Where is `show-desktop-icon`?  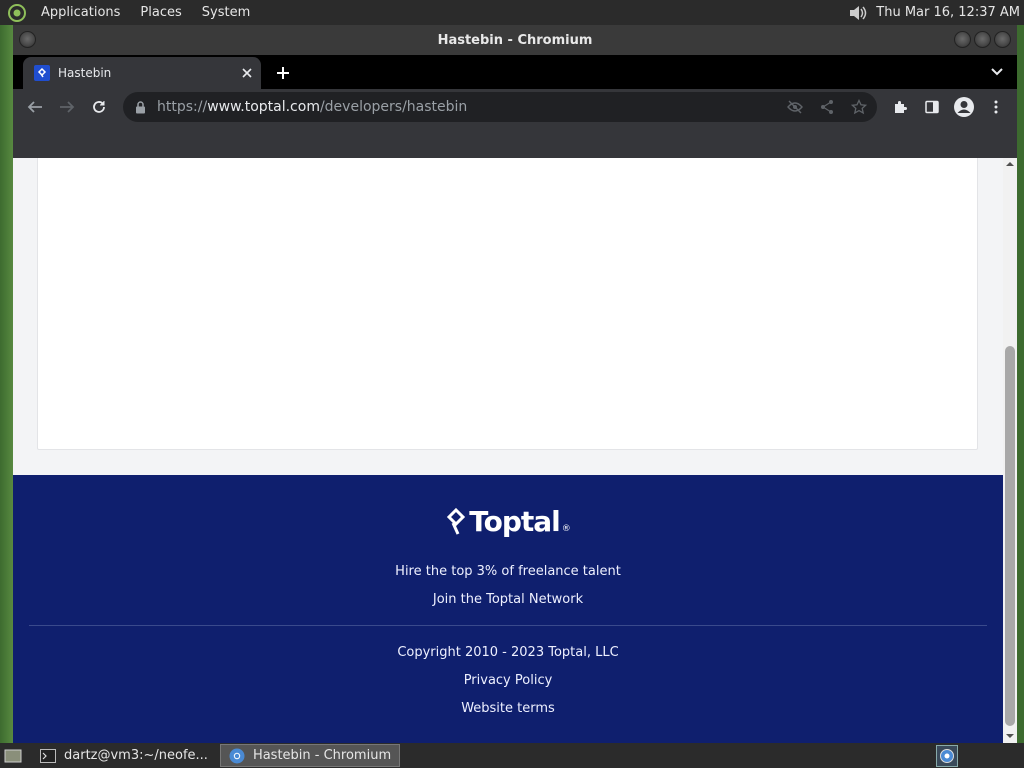
show-desktop-icon is located at coordinates (13, 756).